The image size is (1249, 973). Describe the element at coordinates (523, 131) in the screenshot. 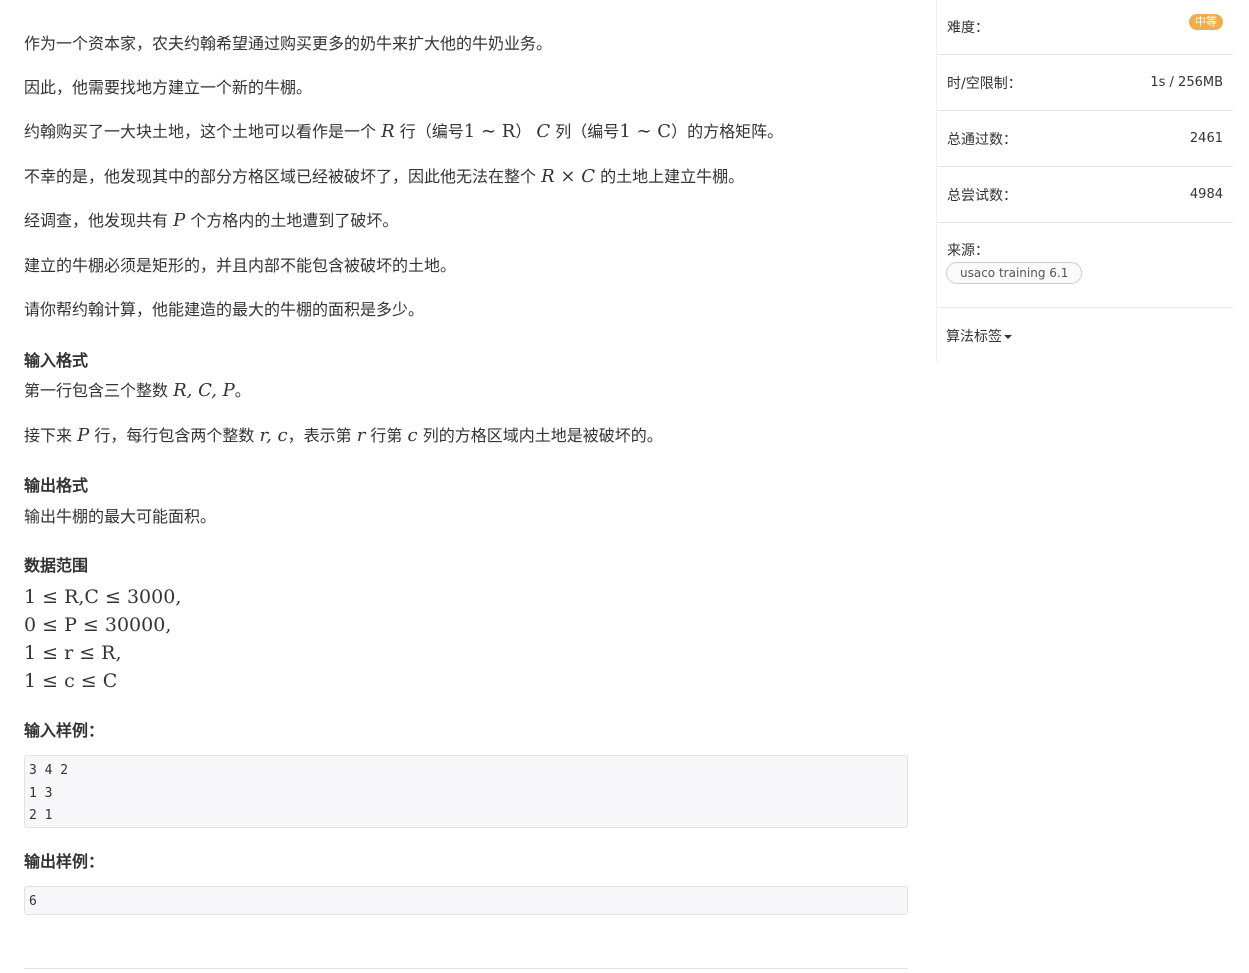

I see `text-segment: ）` at that location.